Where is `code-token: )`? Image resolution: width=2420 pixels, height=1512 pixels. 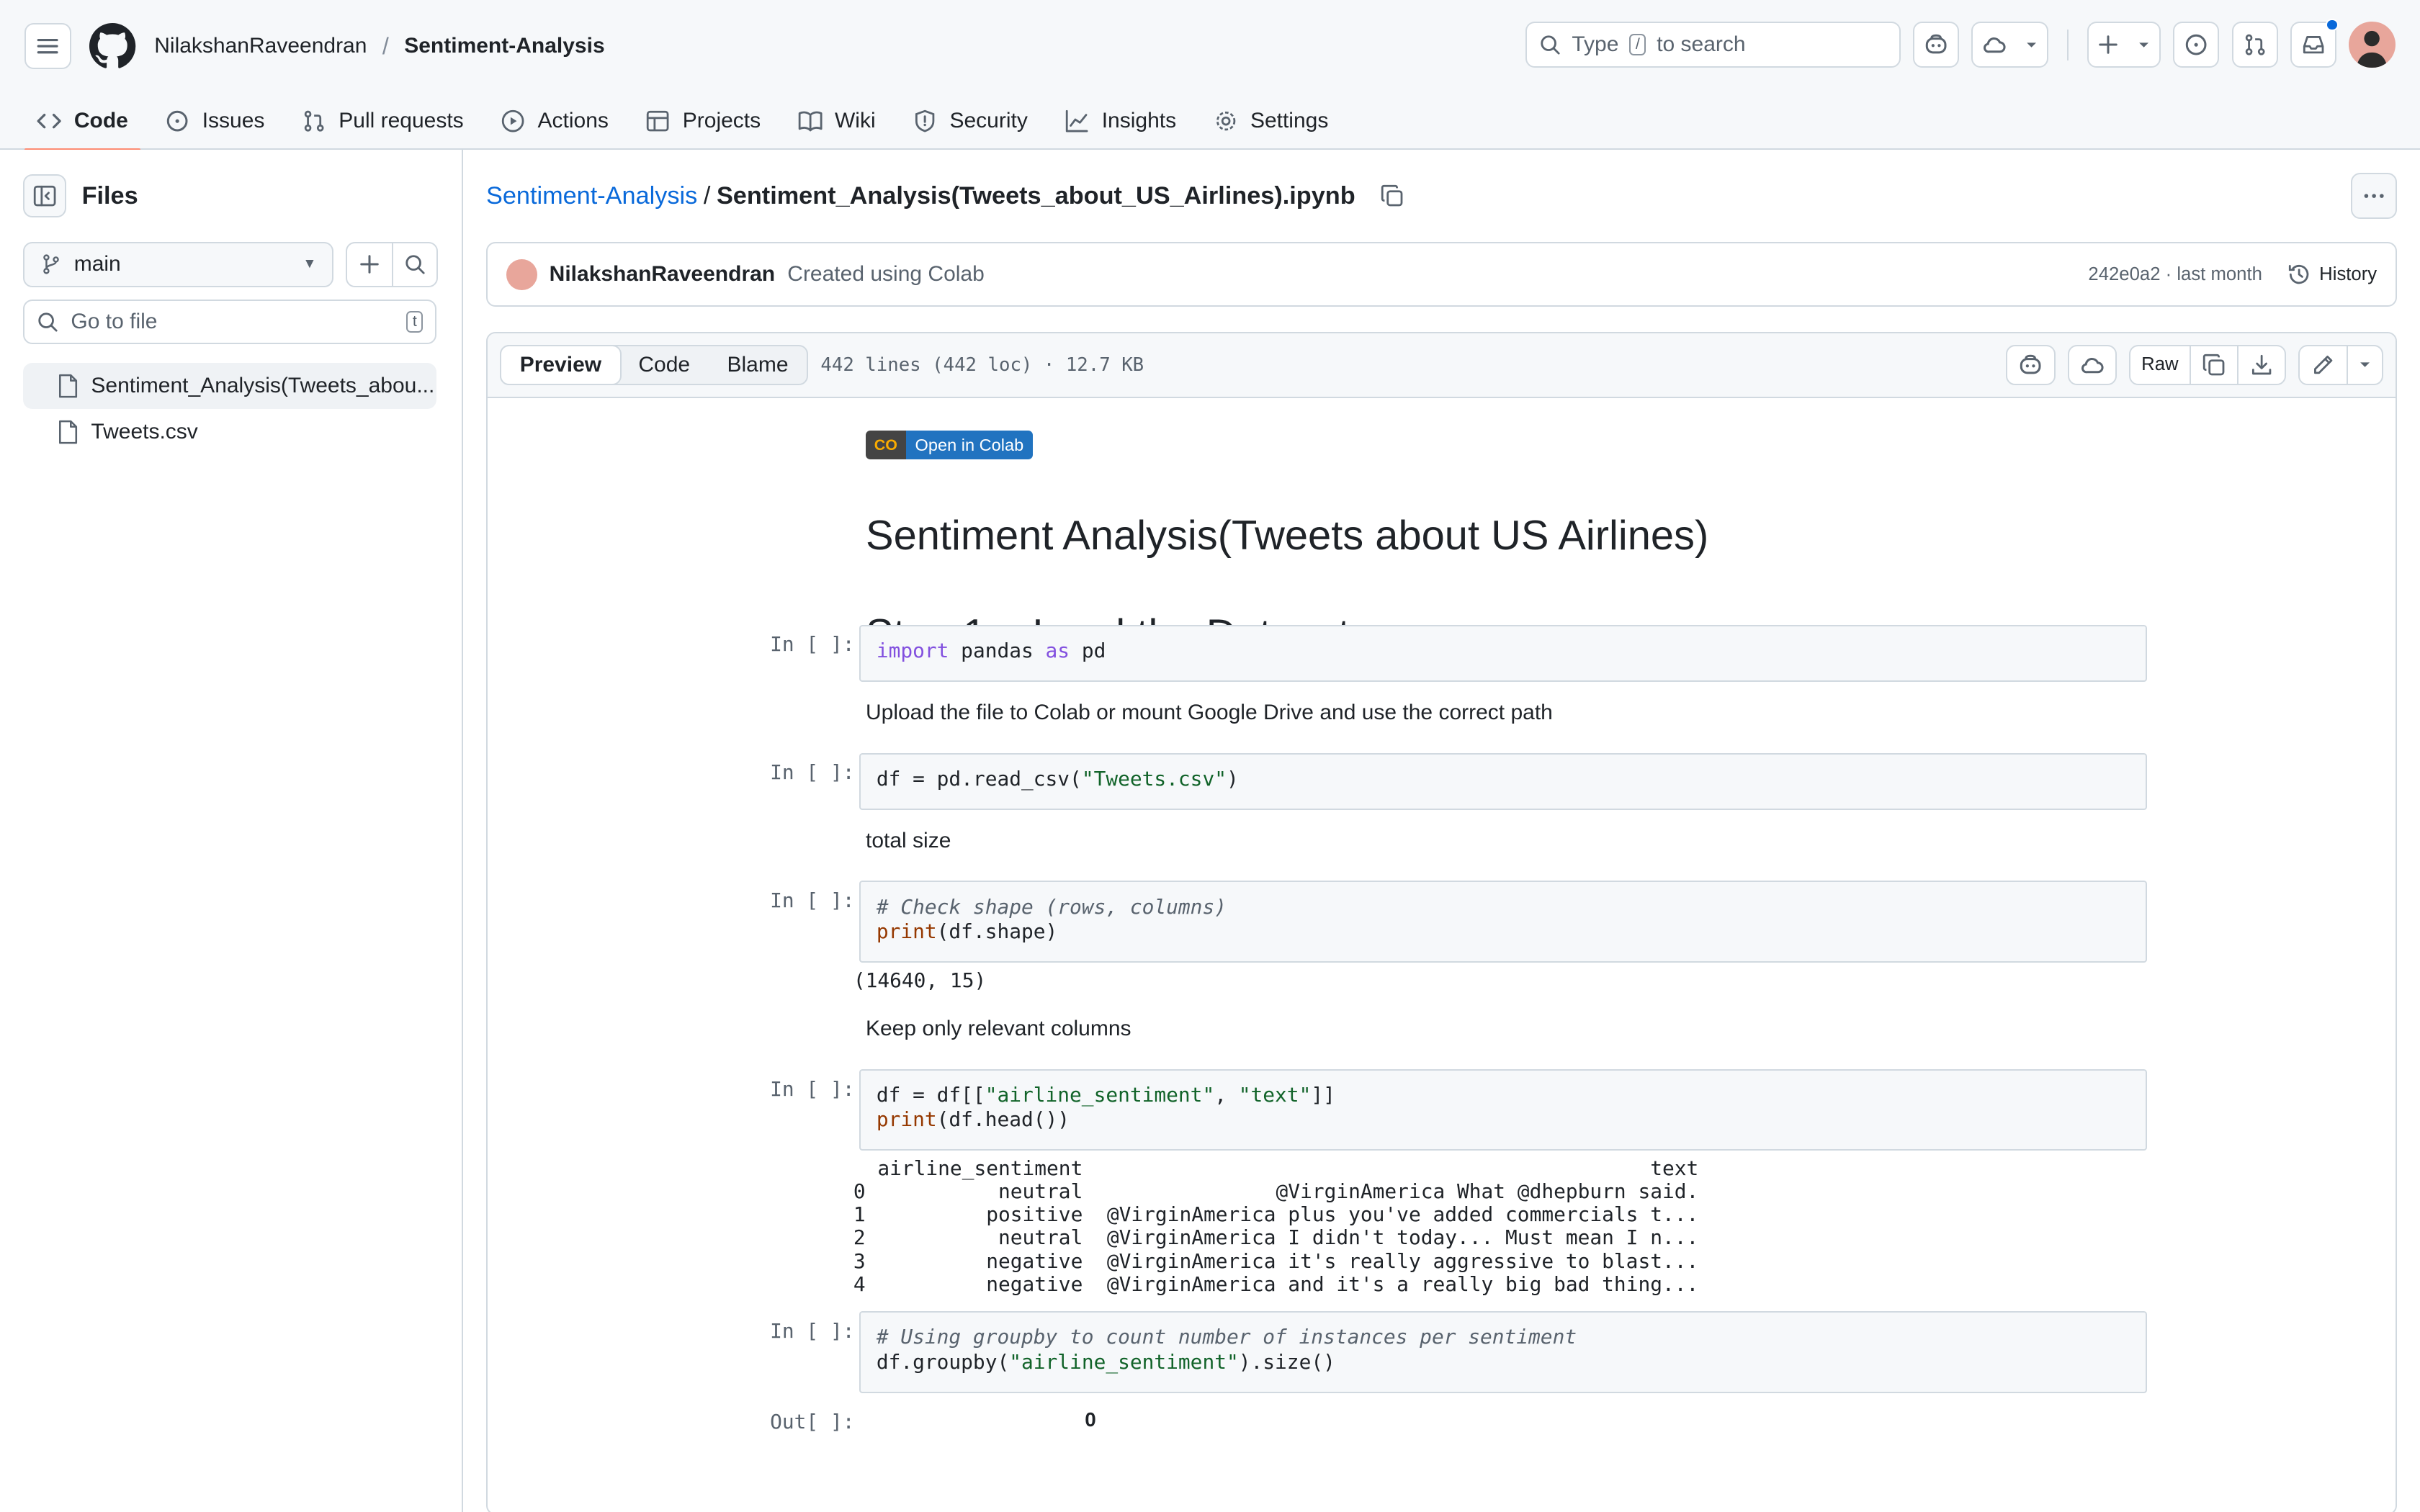
code-token: ) is located at coordinates (1232, 778).